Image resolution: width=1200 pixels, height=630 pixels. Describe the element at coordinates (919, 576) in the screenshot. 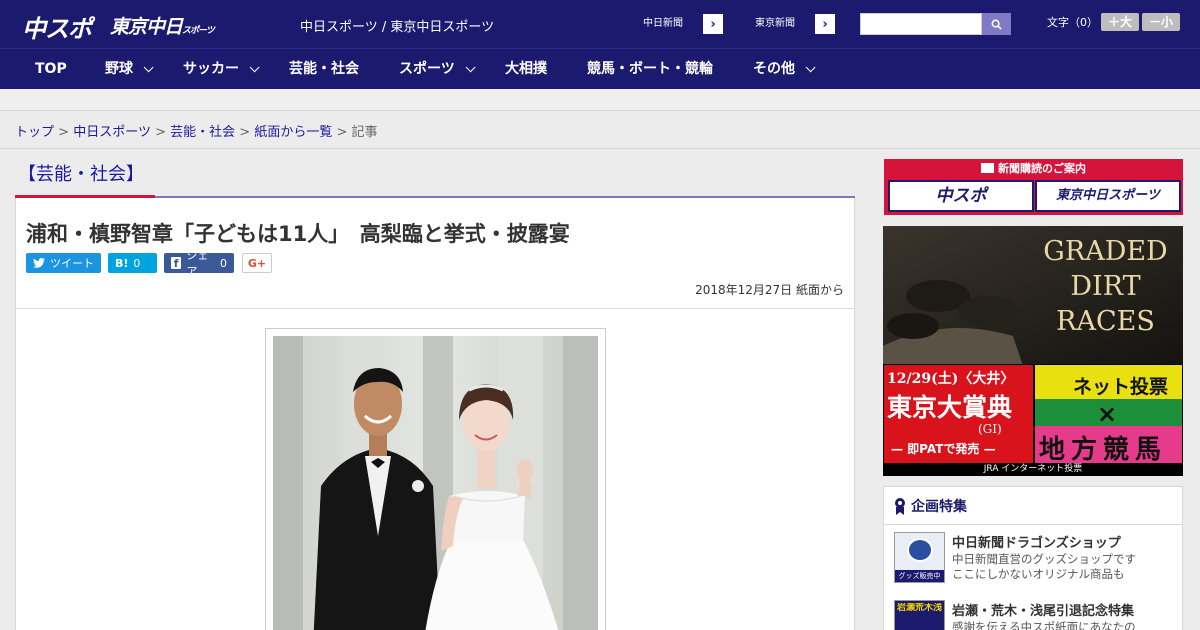

I see `thumb-caption: グッズ販売中` at that location.